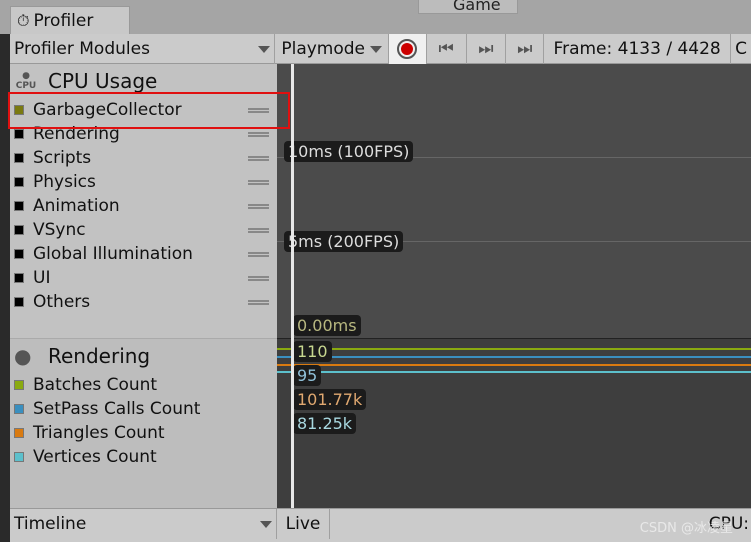 The image size is (751, 542). What do you see at coordinates (143, 158) in the screenshot?
I see `legend-item: Scripts` at bounding box center [143, 158].